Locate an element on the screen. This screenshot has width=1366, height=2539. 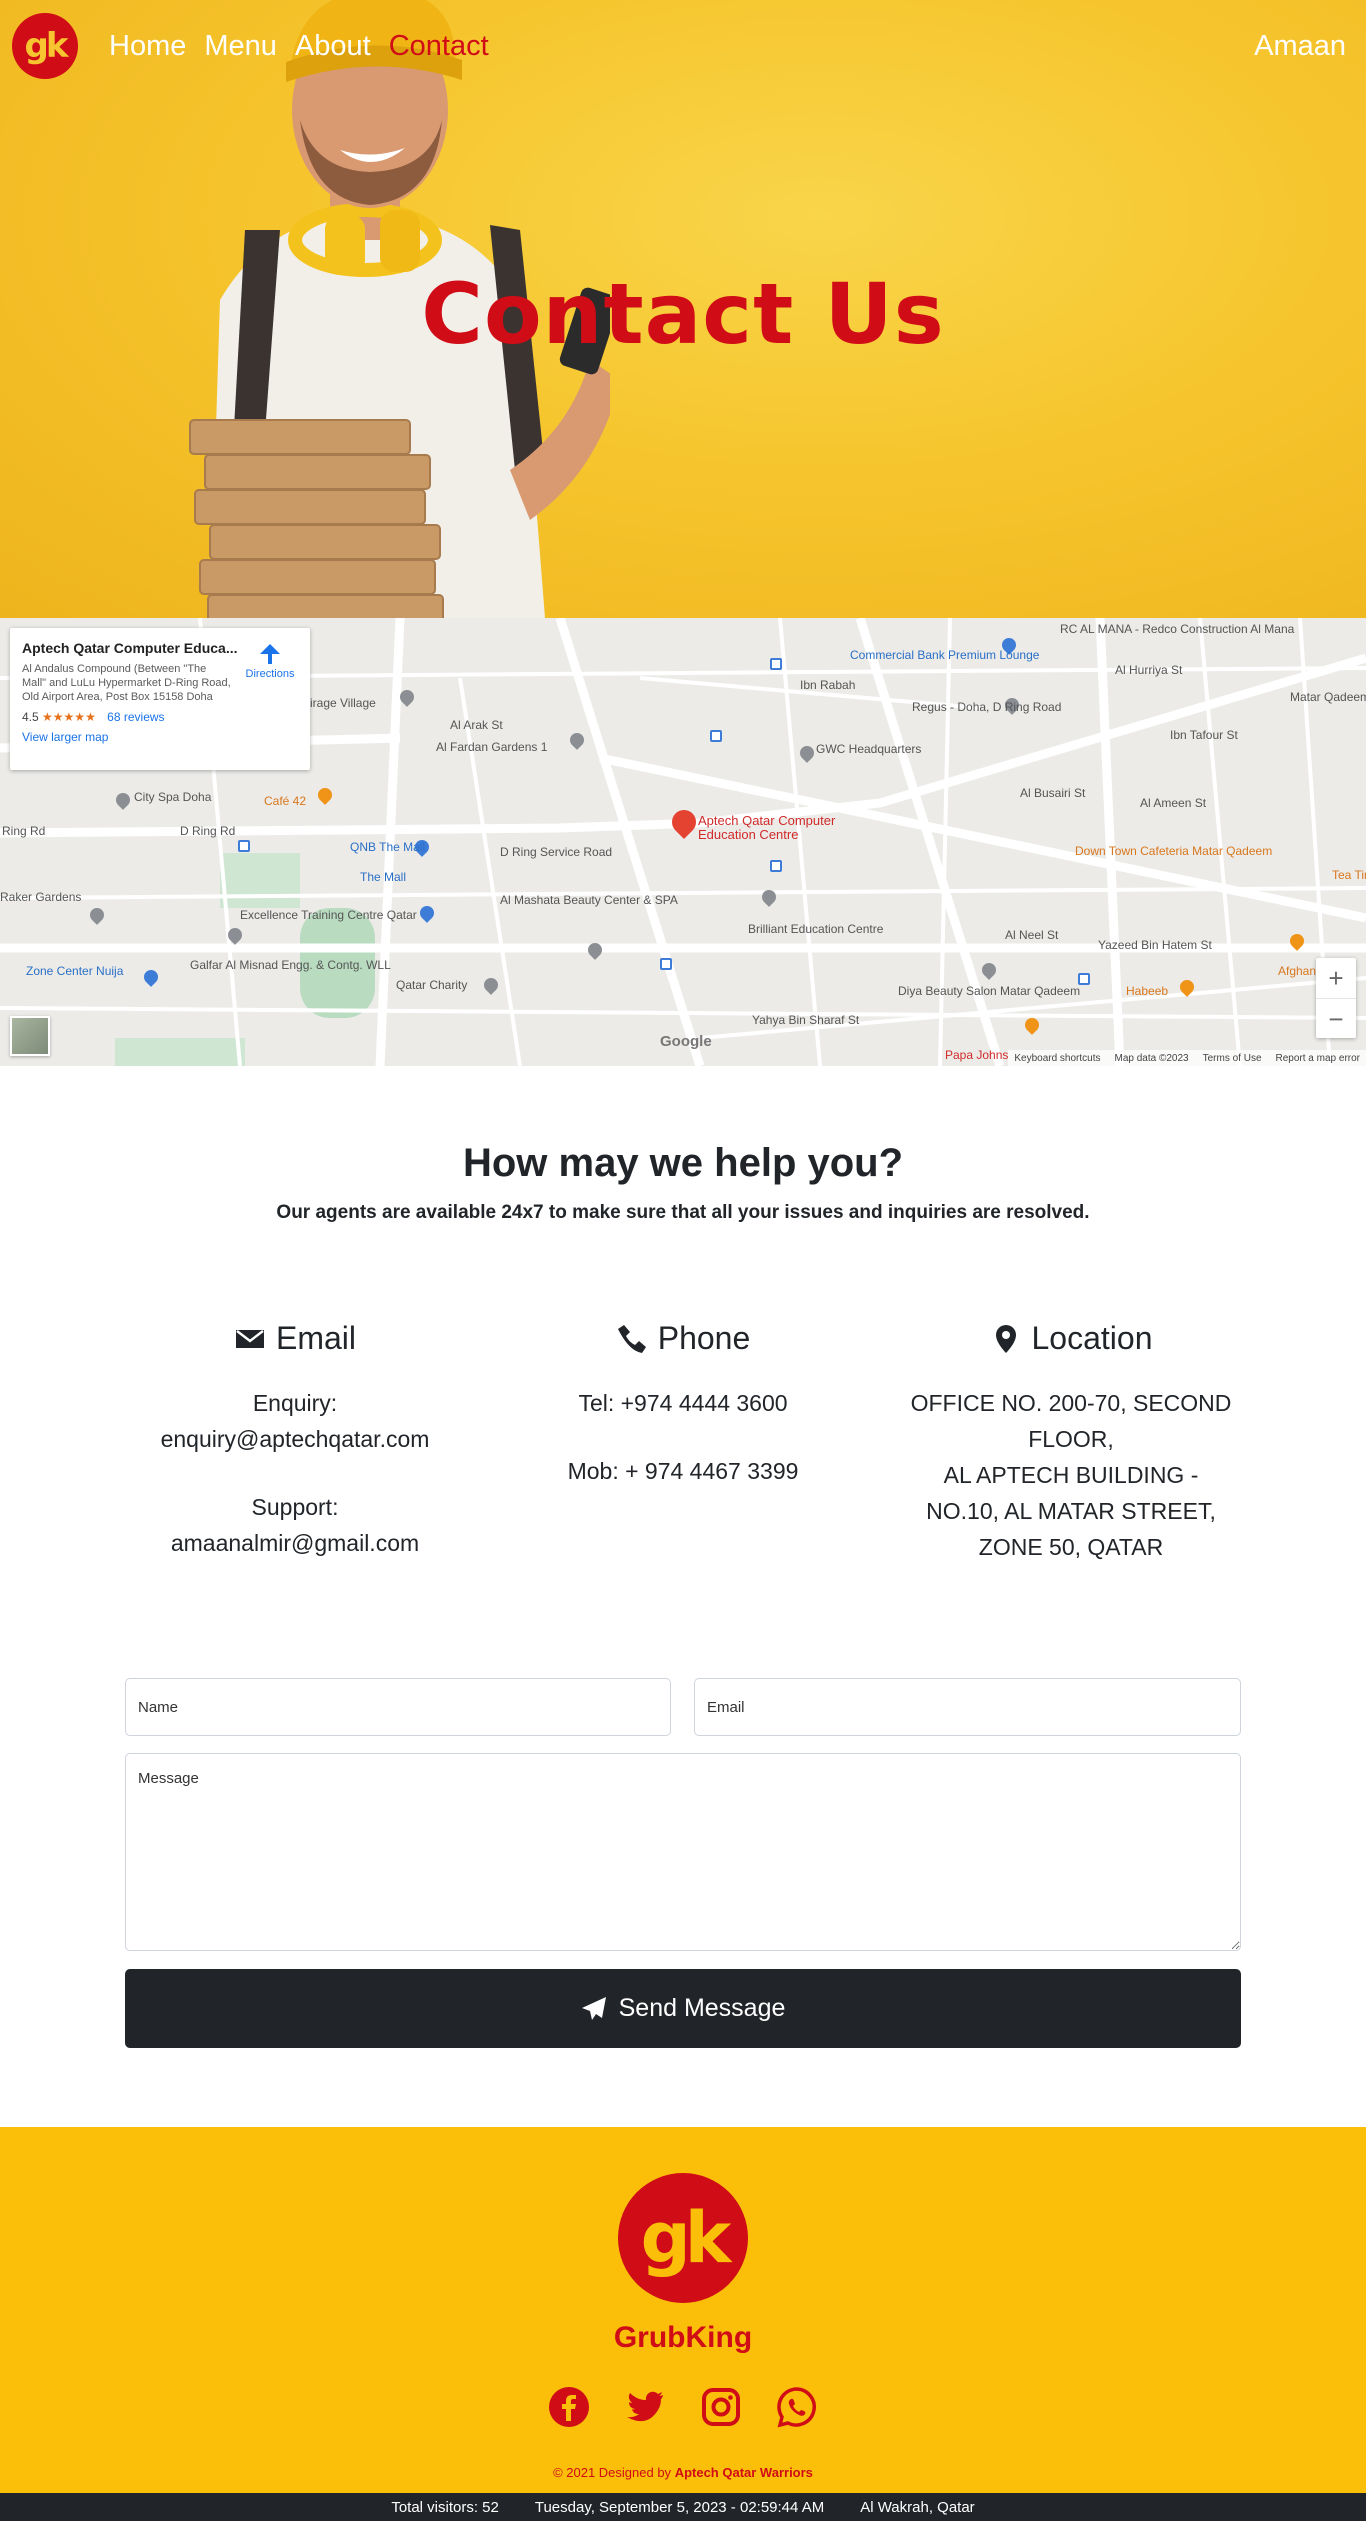
map-place-label: City Spa Doha is located at coordinates (173, 797).